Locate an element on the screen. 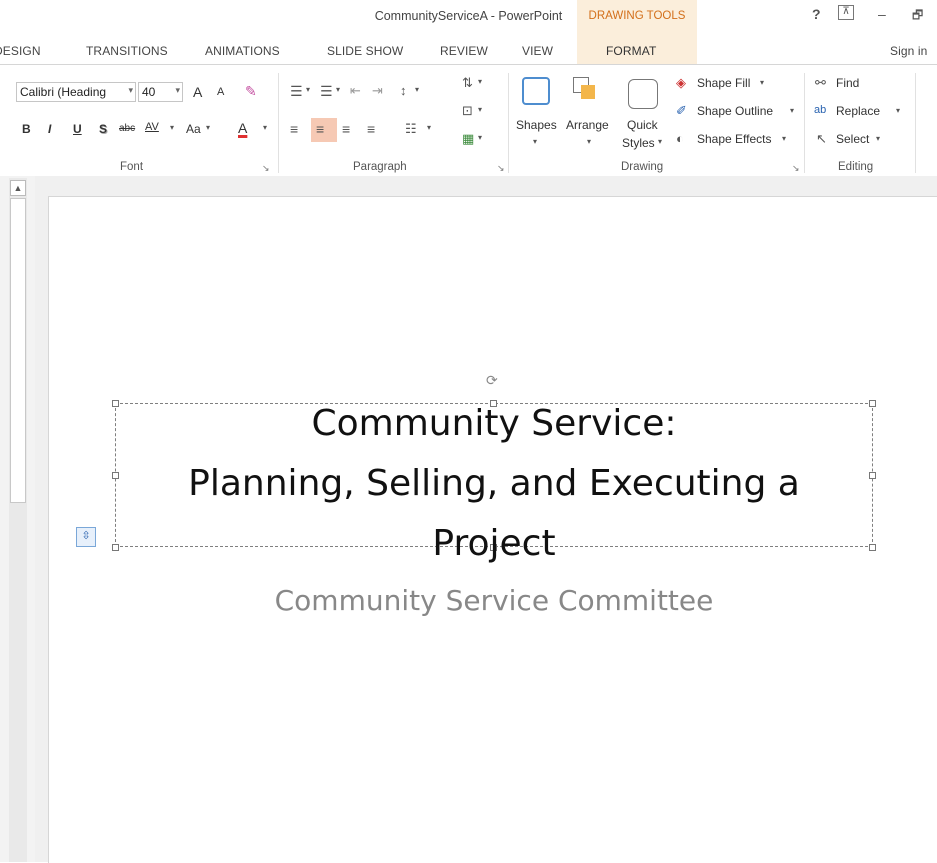 The image size is (937, 863). minimize-button: – is located at coordinates (882, 14).